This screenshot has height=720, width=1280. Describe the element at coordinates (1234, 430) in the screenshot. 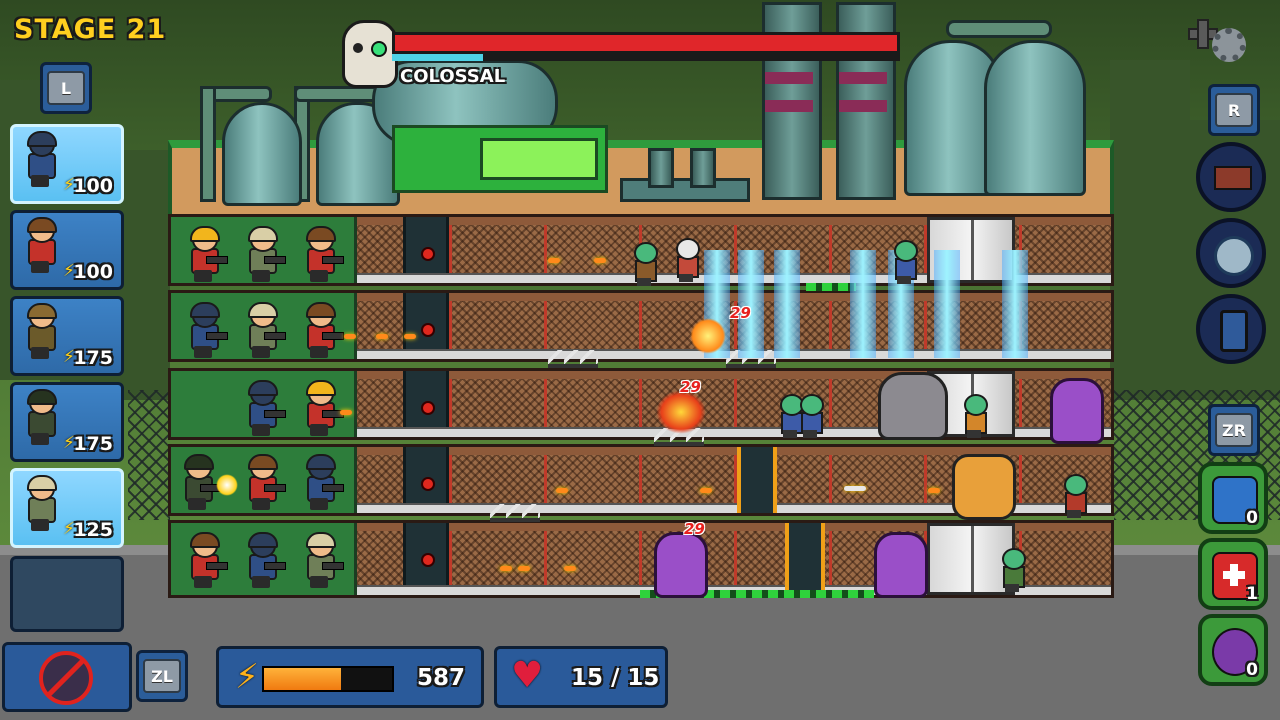

I see `zr-button: ZR` at that location.